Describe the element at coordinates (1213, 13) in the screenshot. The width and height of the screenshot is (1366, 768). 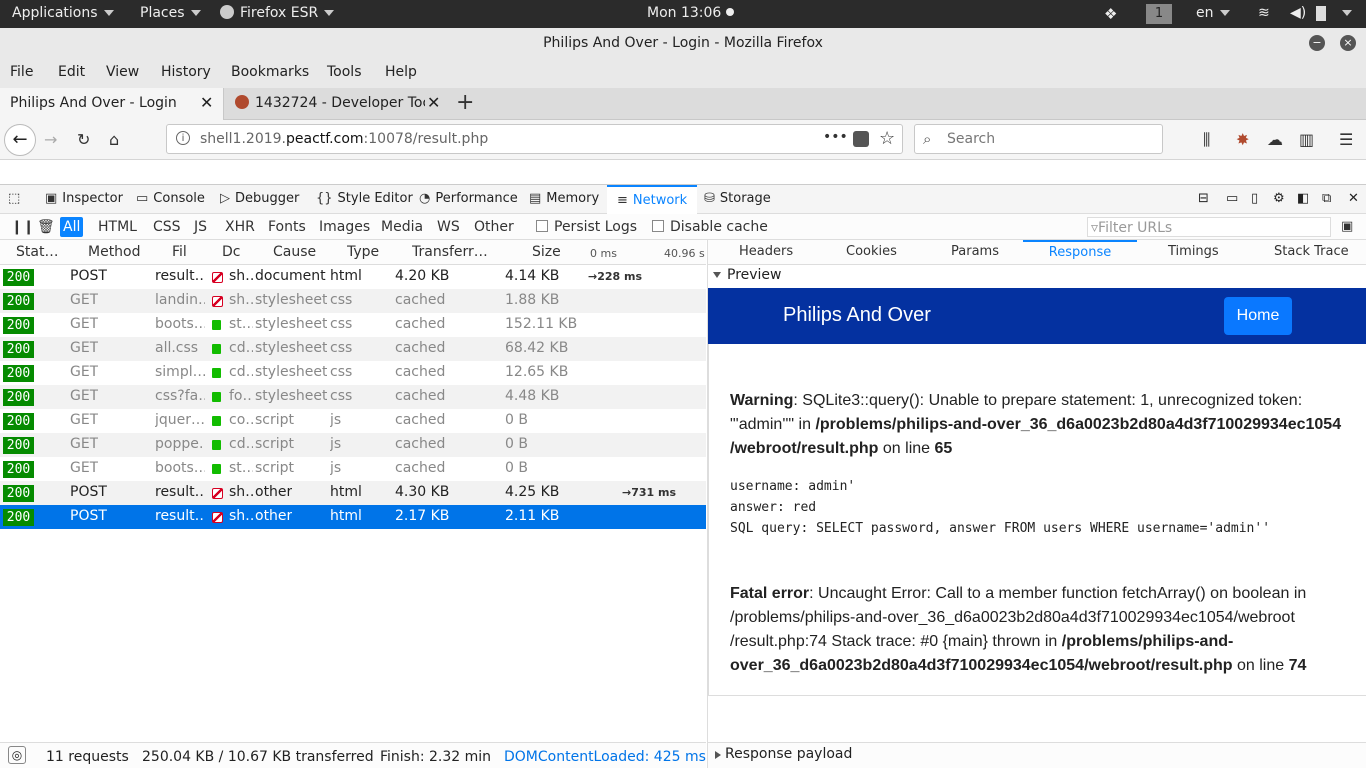
I see `language-menu: en` at that location.